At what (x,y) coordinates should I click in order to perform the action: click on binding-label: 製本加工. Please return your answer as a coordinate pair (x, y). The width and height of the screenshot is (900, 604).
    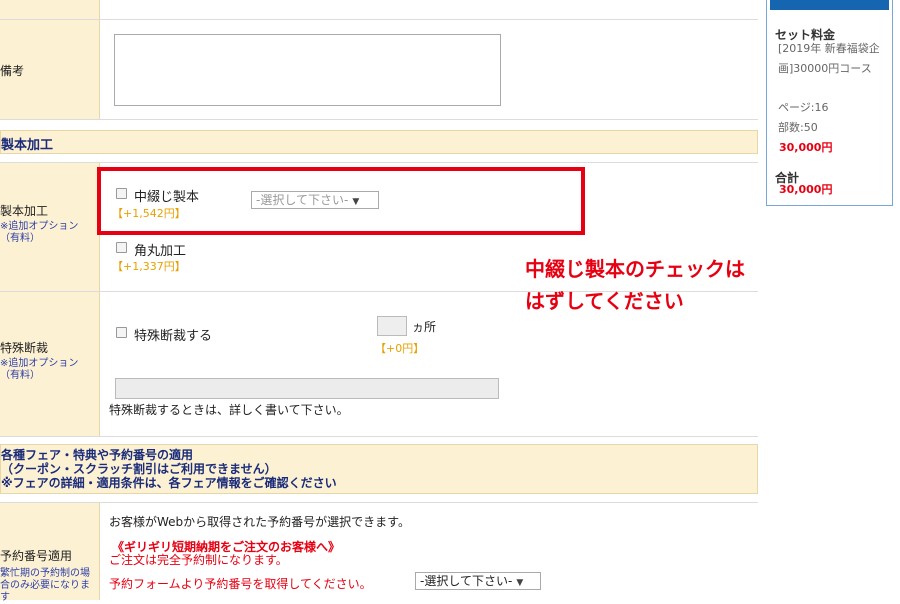
    Looking at the image, I should click on (24, 211).